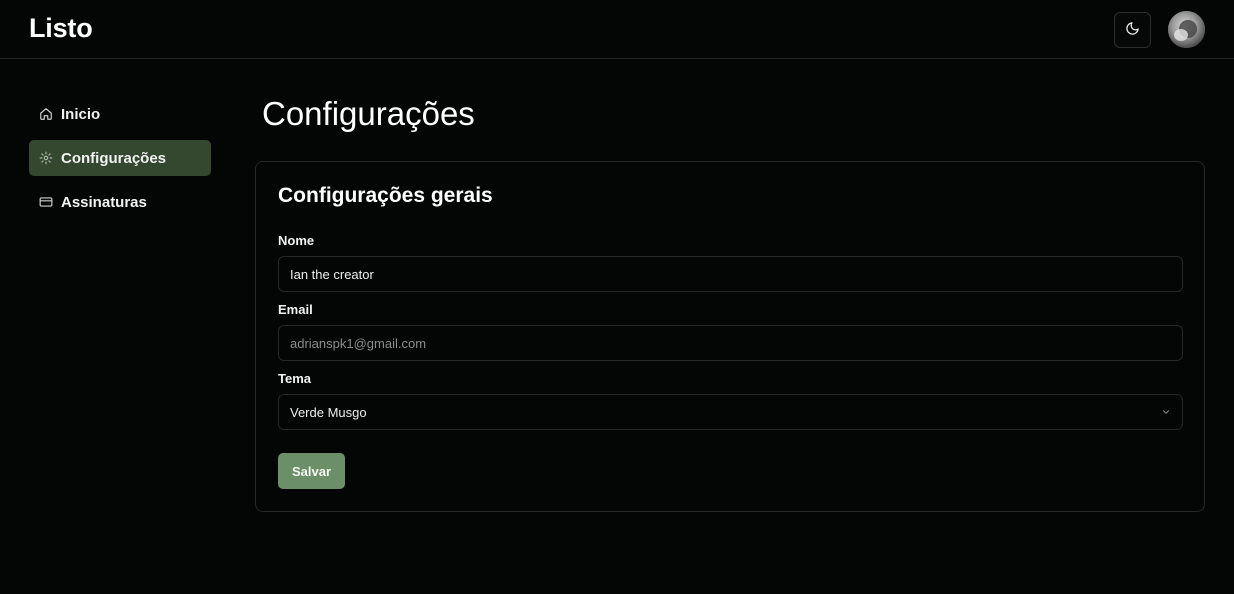 The height and width of the screenshot is (594, 1234). I want to click on sidebar: Inicio Configurações Assinaturas, so click(120, 162).